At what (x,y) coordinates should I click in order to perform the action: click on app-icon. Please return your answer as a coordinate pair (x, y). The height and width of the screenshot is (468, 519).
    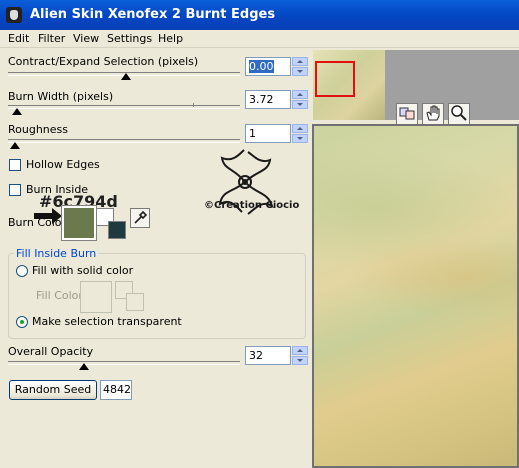
    Looking at the image, I should click on (14, 15).